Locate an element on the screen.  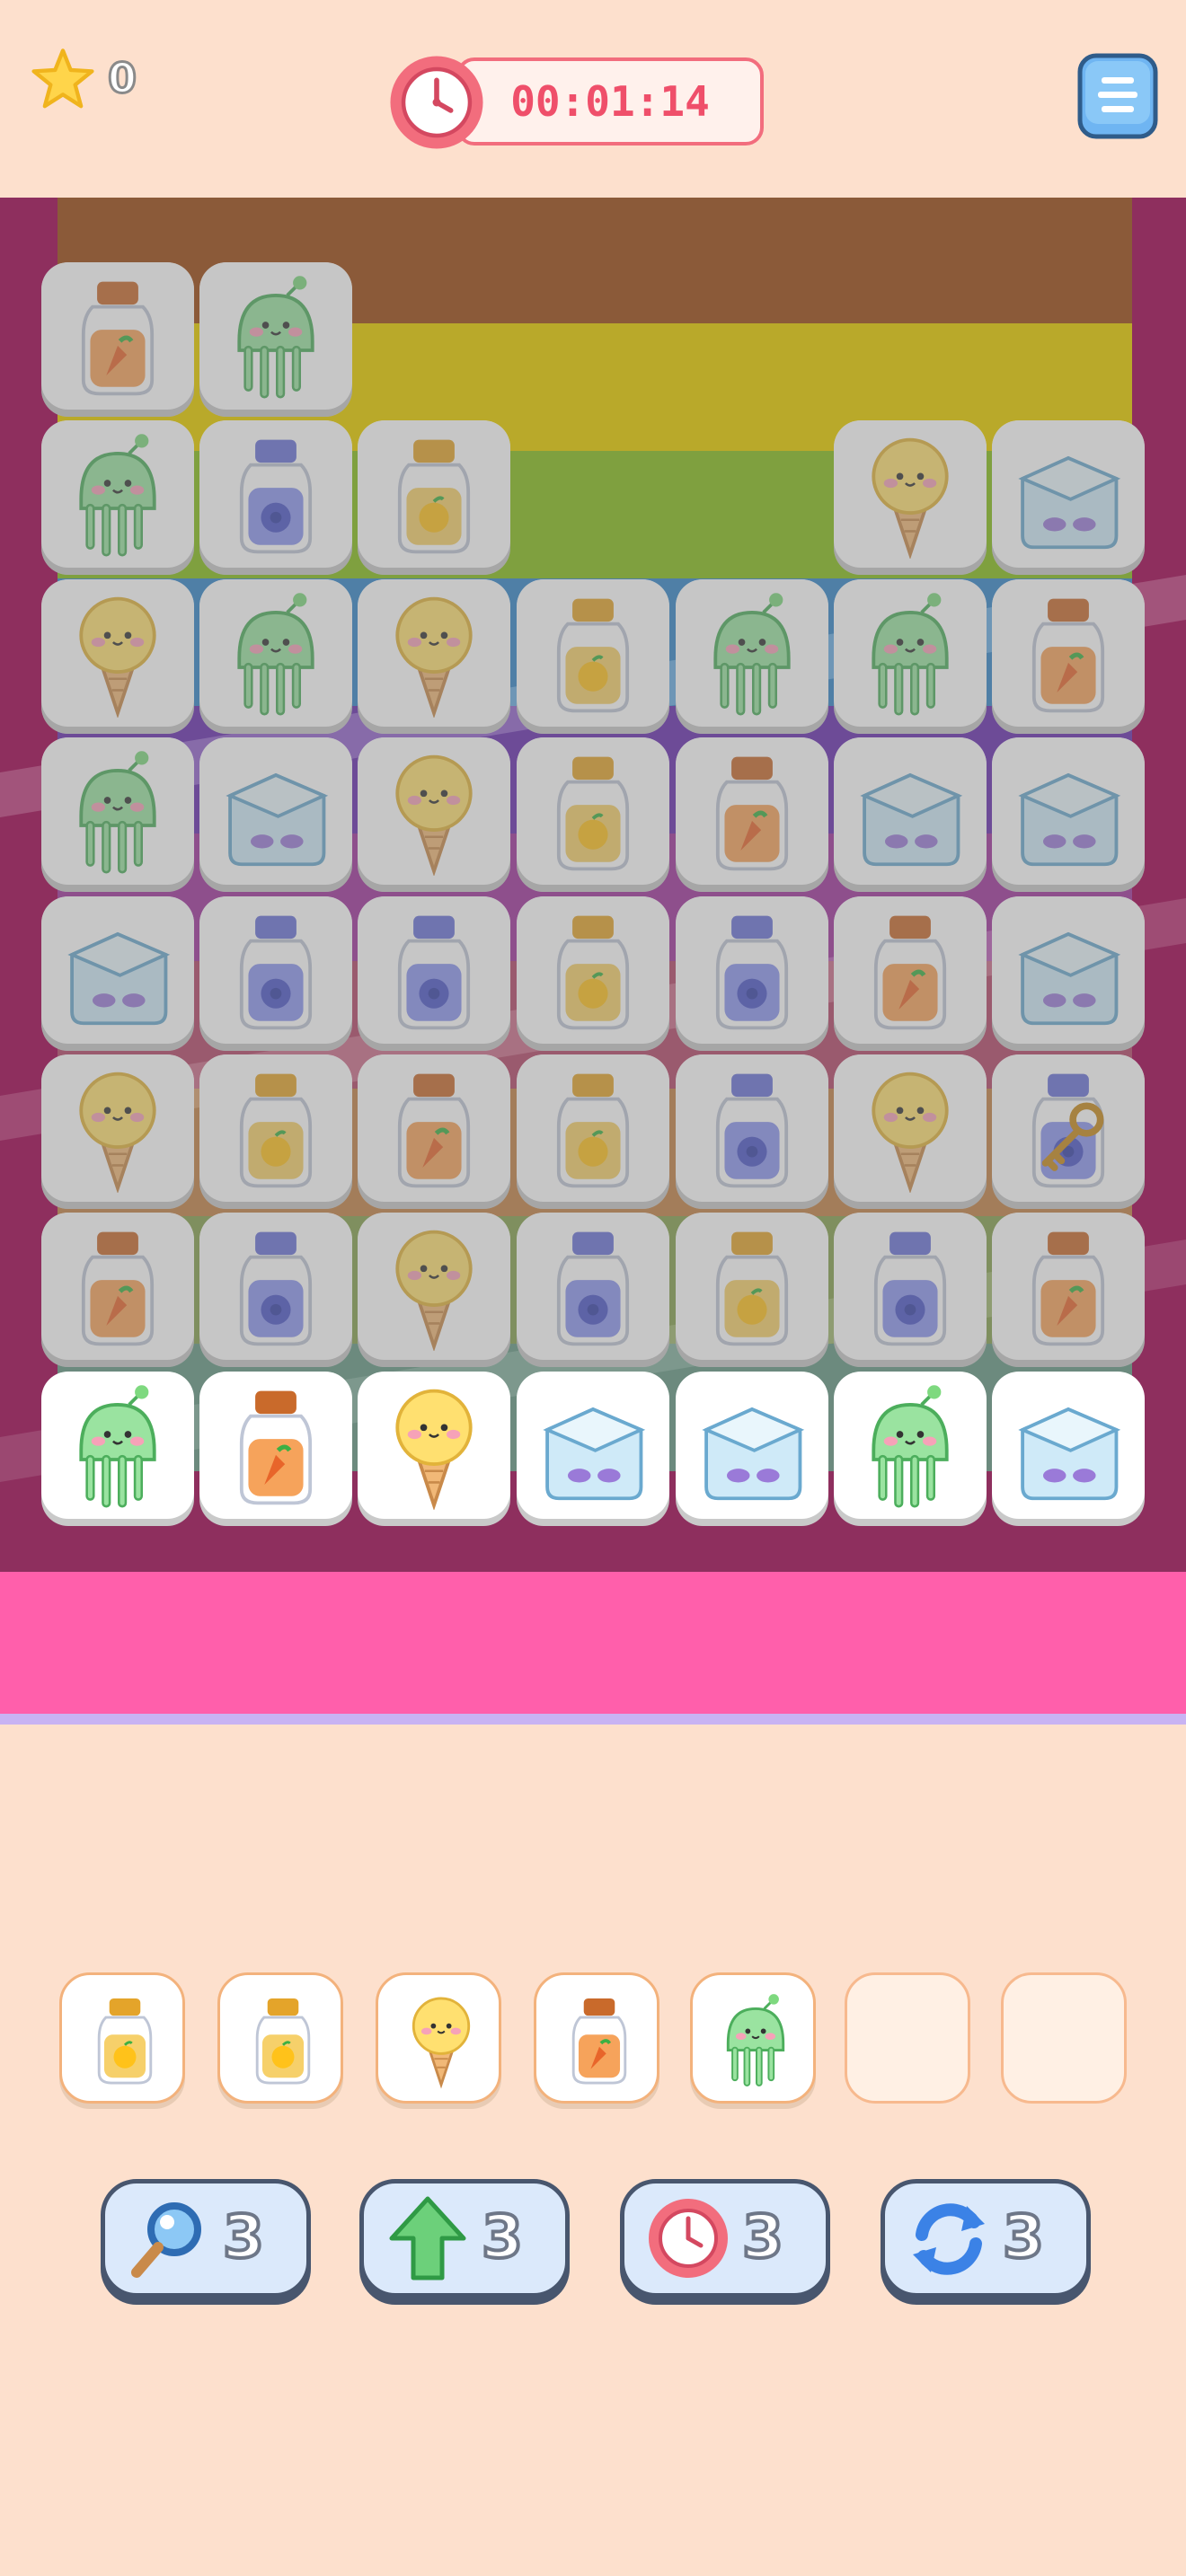
arrow-up-icon is located at coordinates (427, 2238).